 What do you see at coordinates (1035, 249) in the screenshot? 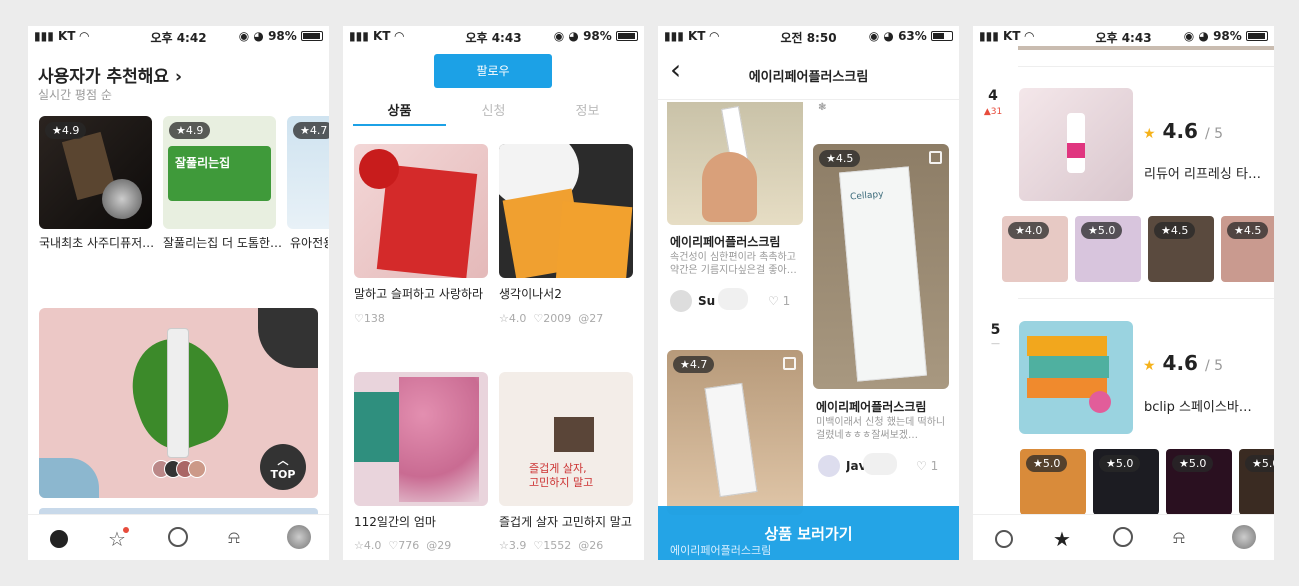
I see `review-thumbnail: ★4.0` at bounding box center [1035, 249].